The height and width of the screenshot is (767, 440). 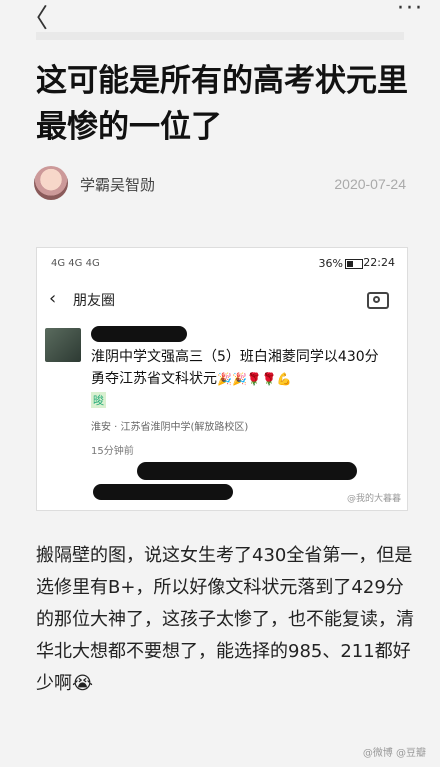 What do you see at coordinates (170, 427) in the screenshot?
I see `post-location: 淮安 · 江苏省淮阴中学(解放路校区)` at bounding box center [170, 427].